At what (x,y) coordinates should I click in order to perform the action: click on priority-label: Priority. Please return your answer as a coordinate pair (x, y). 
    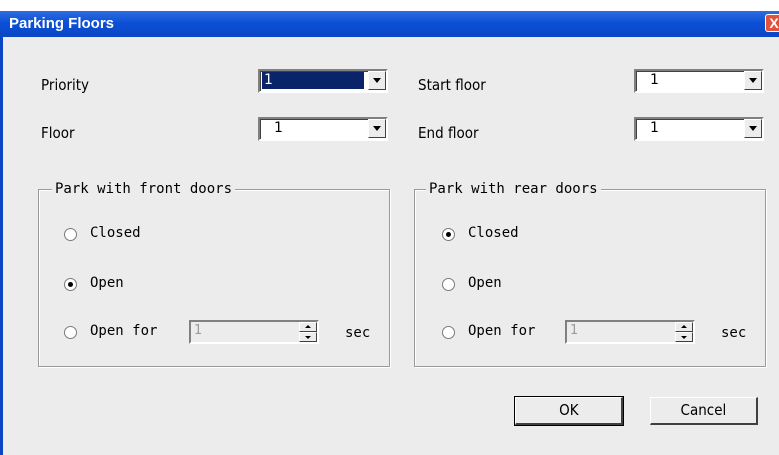
    Looking at the image, I should click on (65, 85).